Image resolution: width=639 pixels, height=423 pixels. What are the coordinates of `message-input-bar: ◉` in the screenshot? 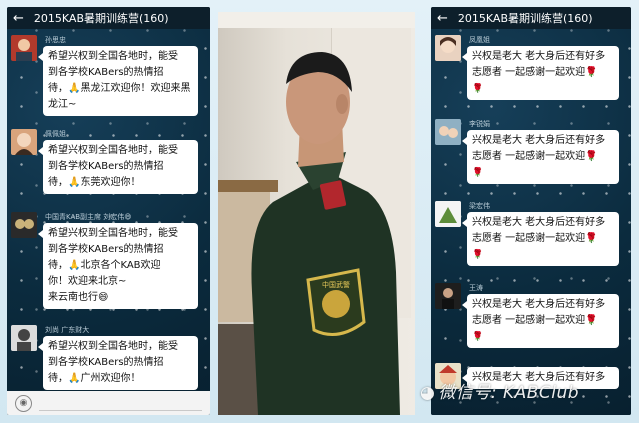 It's located at (108, 403).